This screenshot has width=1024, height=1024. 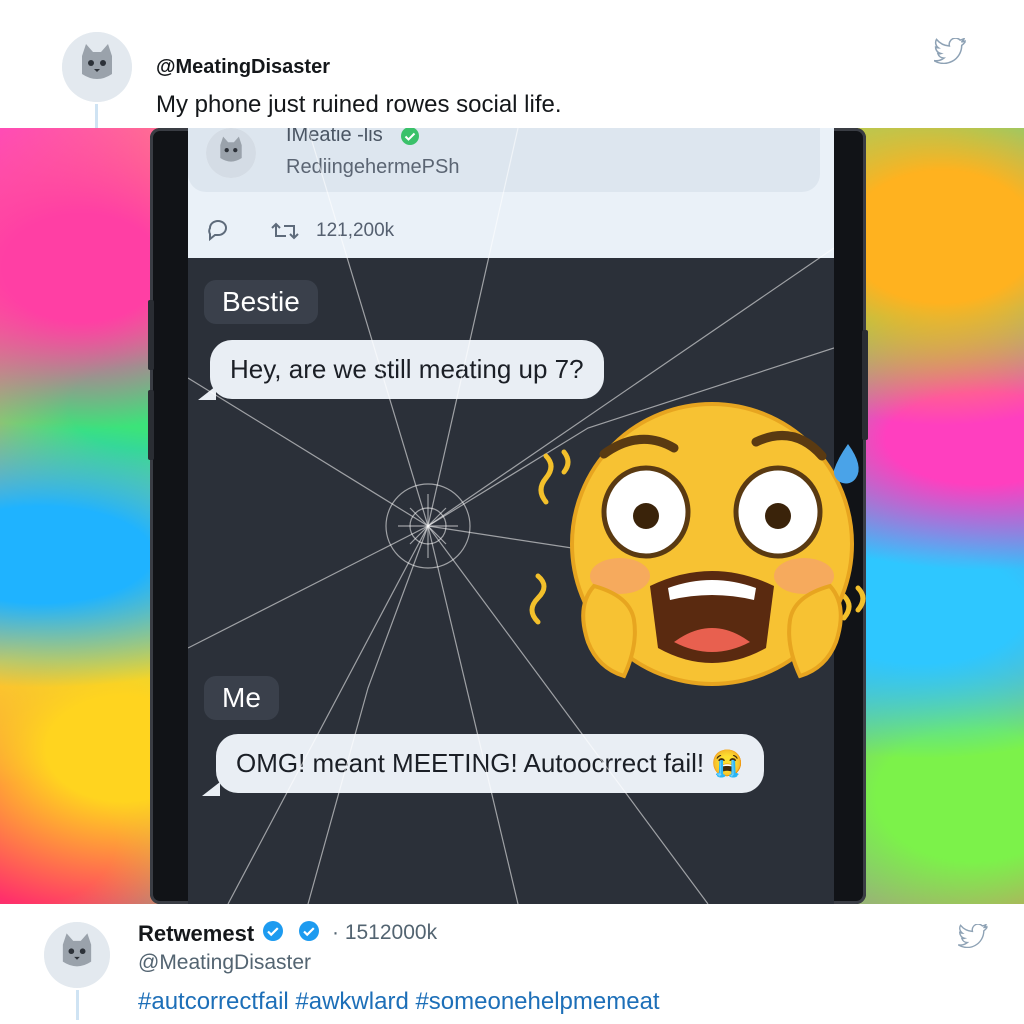 I want to click on retweet-count: · 1512000k, so click(x=385, y=932).